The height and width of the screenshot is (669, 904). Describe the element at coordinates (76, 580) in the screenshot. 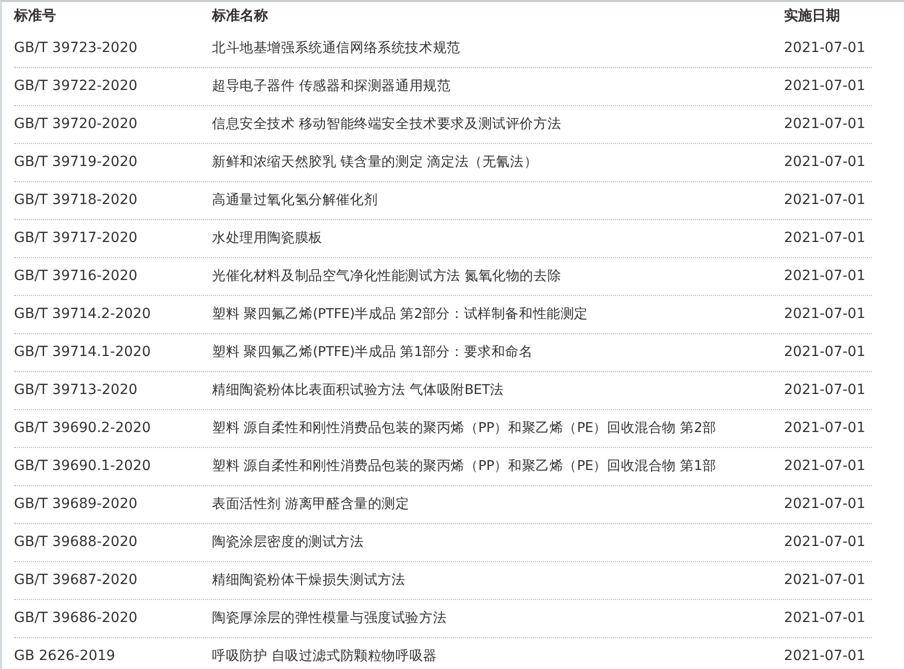

I see `standard-number: GB/T 39687-2020` at that location.